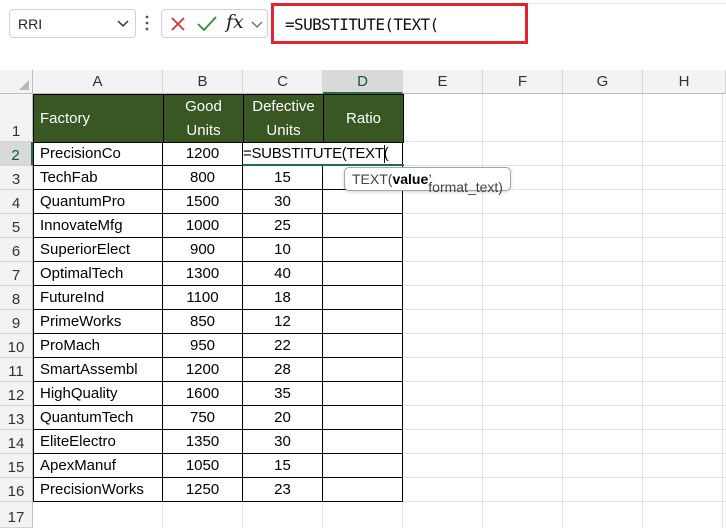  What do you see at coordinates (283, 118) in the screenshot?
I see `header-defective-units: Defective Units` at bounding box center [283, 118].